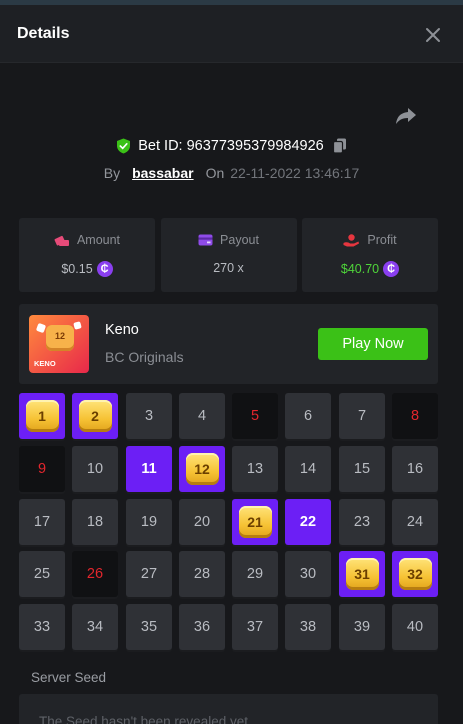 Image resolution: width=463 pixels, height=724 pixels. I want to click on payout-card: Payout 270 x, so click(228, 255).